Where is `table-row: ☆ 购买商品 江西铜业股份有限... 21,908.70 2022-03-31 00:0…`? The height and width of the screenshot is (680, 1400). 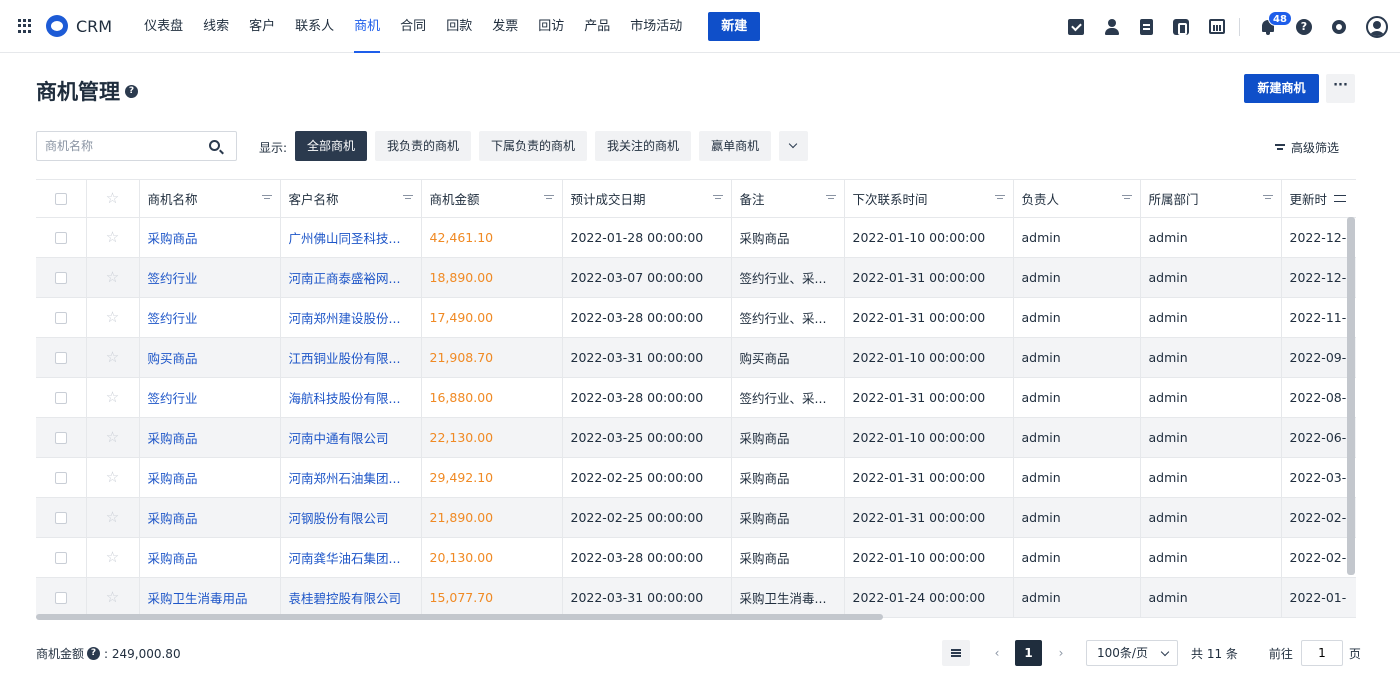
table-row: ☆ 购买商品 江西铜业股份有限... 21,908.70 2022-03-31 00:0… is located at coordinates (696, 357).